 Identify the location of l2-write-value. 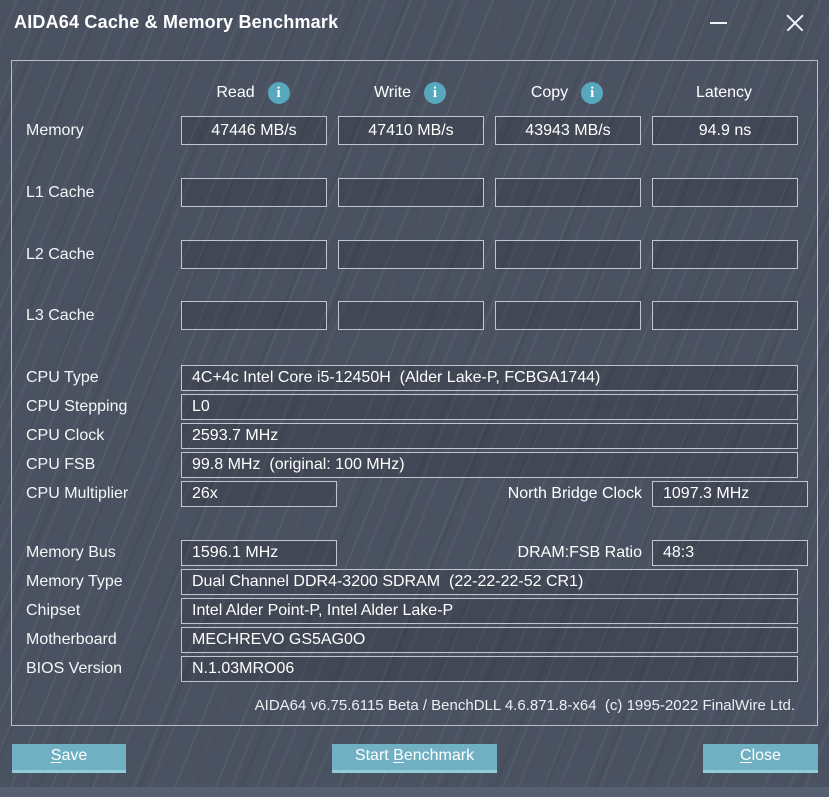
(411, 254).